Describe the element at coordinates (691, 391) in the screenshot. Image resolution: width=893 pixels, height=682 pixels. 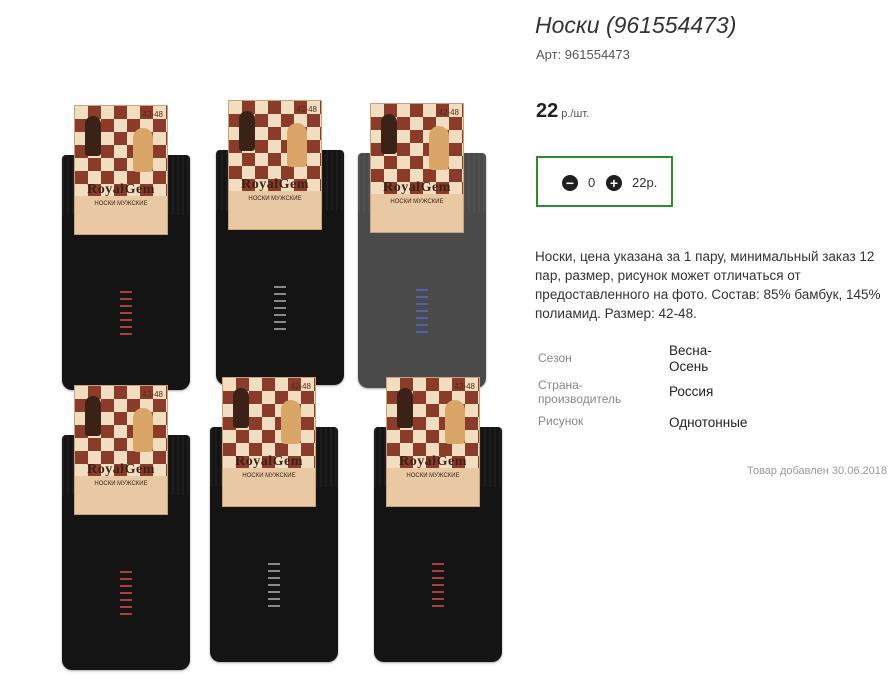
I see `property-value: Россия` at that location.